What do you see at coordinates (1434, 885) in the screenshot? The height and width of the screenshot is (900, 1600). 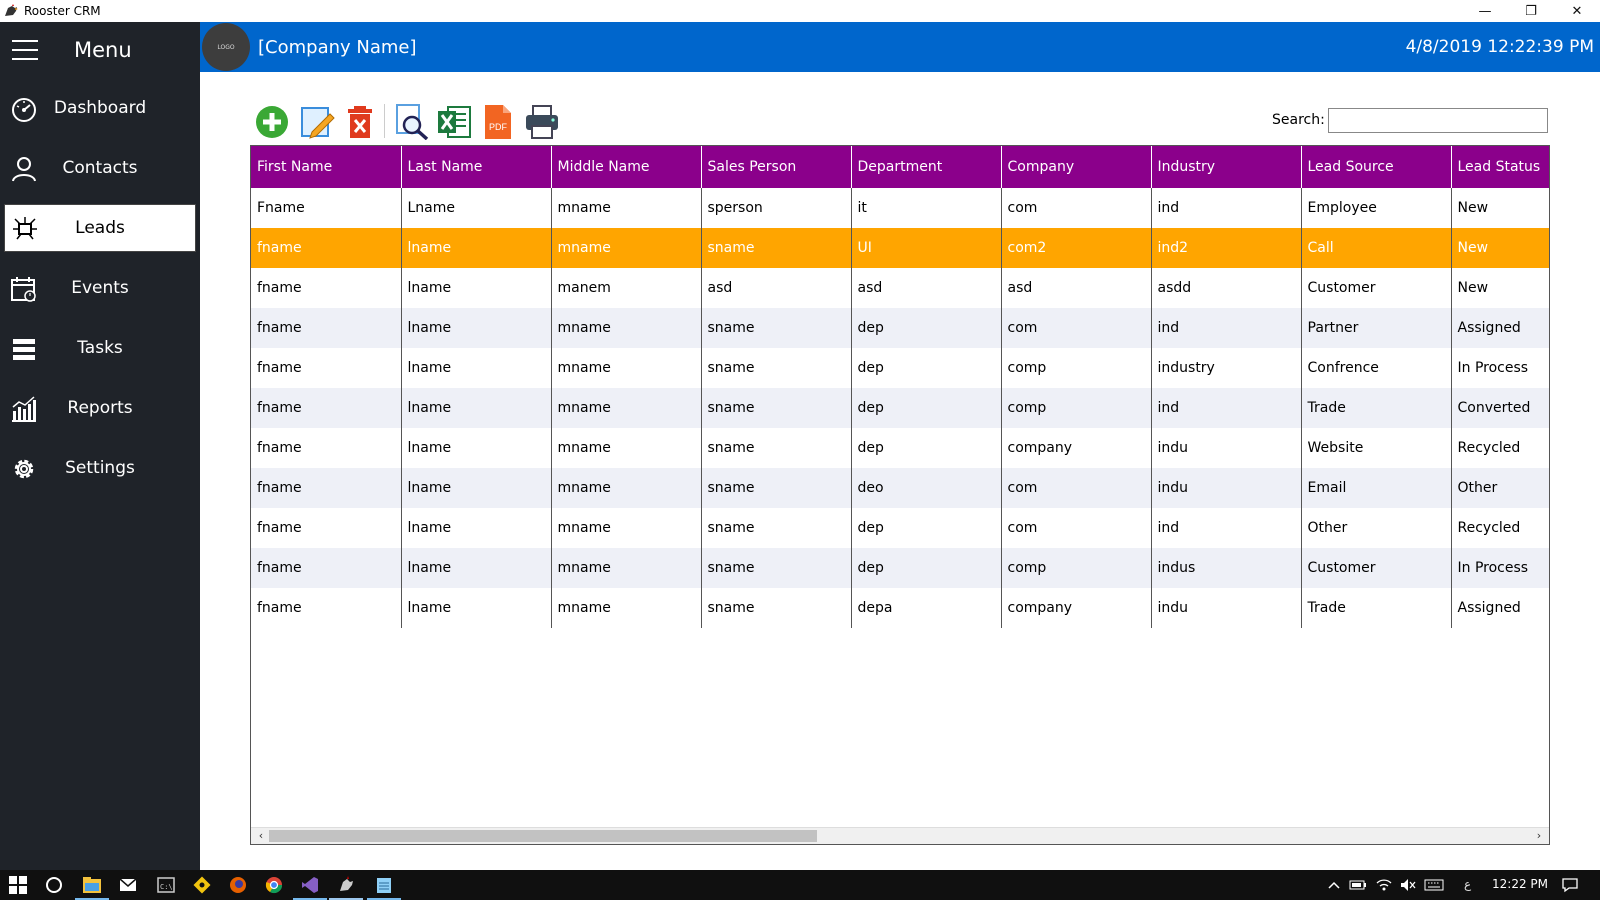 I see `keyboard-icon` at bounding box center [1434, 885].